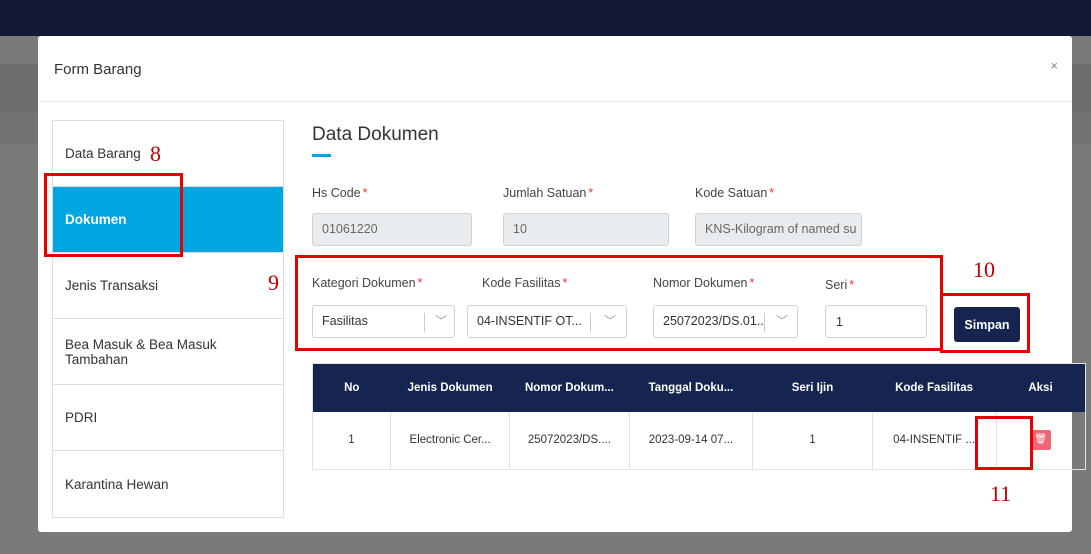  Describe the element at coordinates (735, 193) in the screenshot. I see `kode-satuan-label: Kode Satuan *` at that location.